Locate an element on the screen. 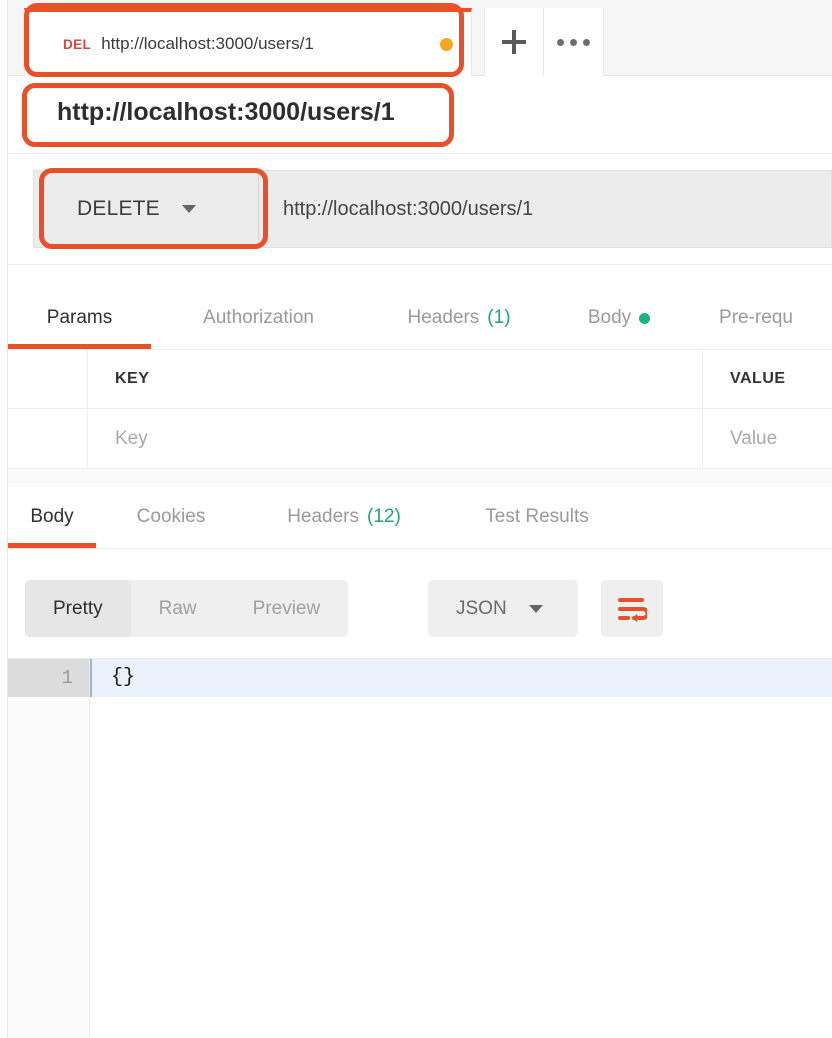 Image resolution: width=832 pixels, height=1038 pixels. response-tab-label: Cookies is located at coordinates (171, 516).